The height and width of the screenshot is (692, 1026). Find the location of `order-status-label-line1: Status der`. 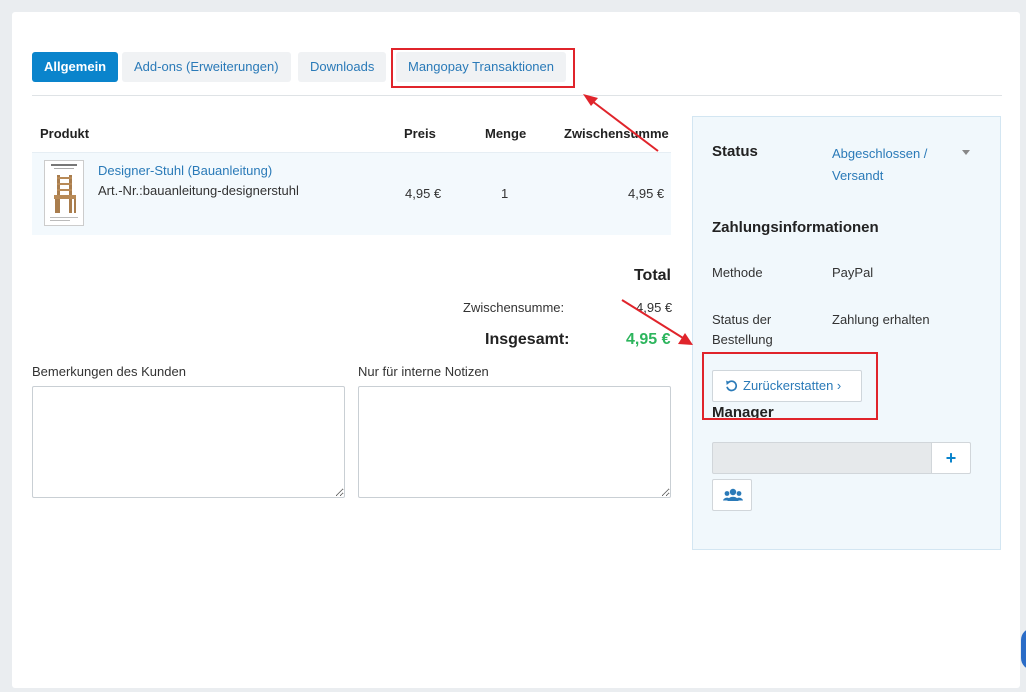

order-status-label-line1: Status der is located at coordinates (742, 319).